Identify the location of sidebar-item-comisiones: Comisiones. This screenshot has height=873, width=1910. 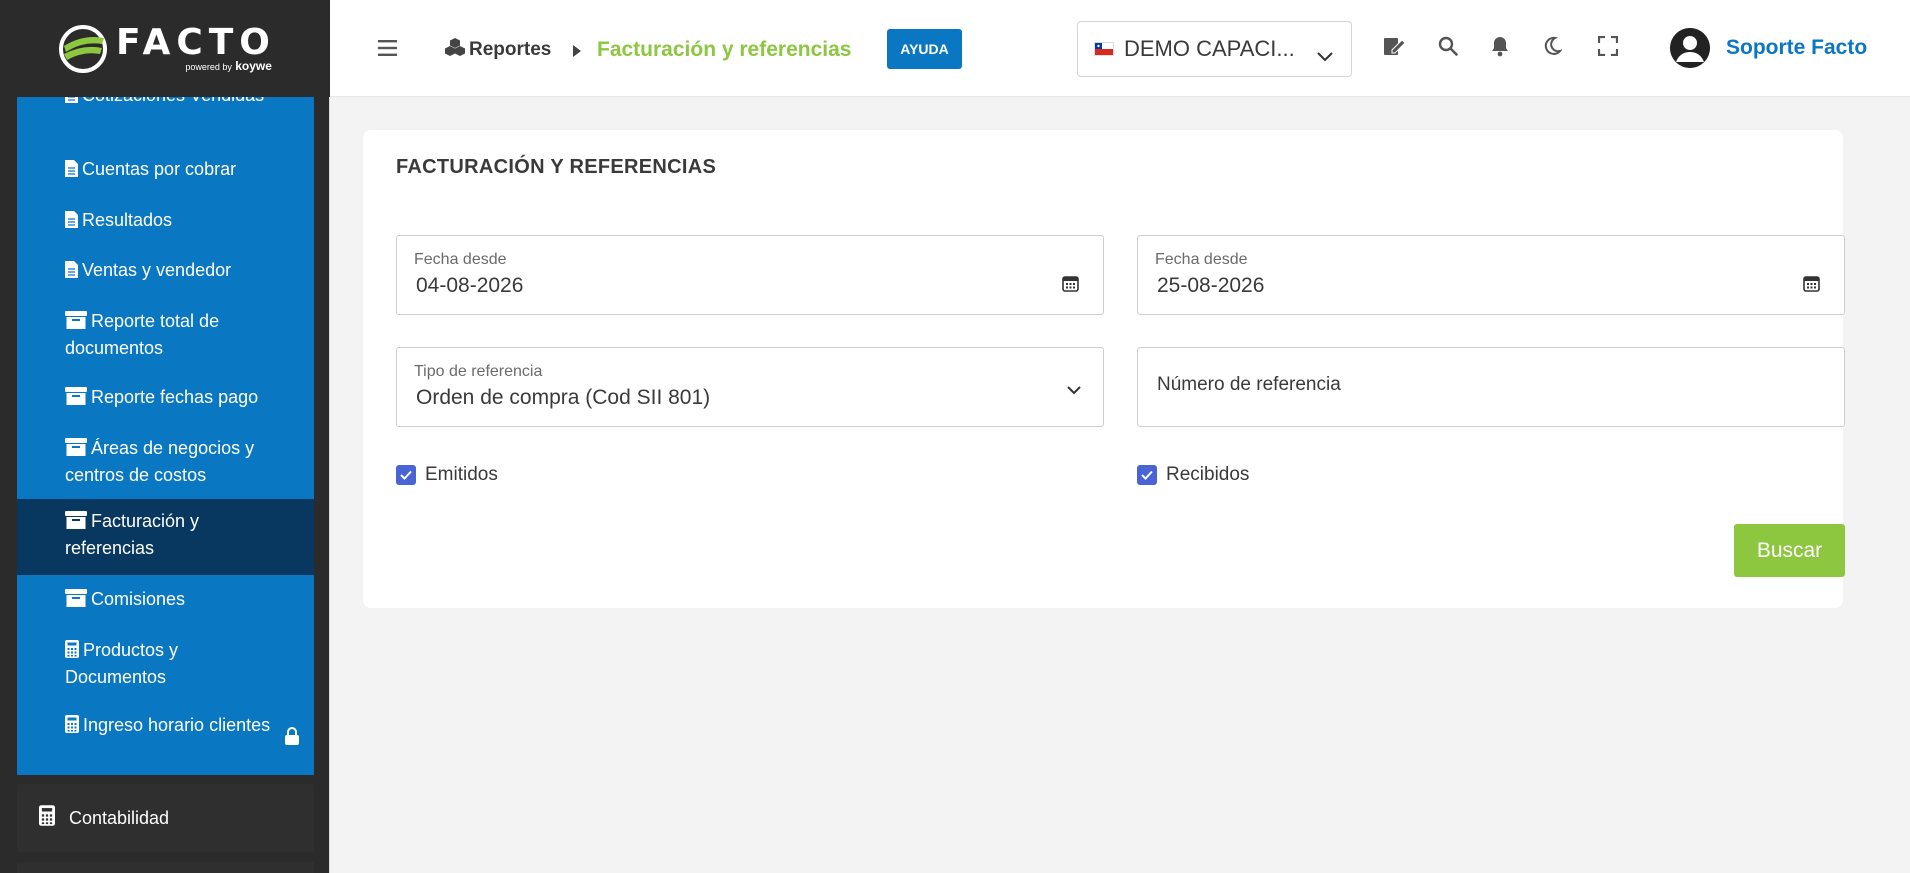
(165, 600).